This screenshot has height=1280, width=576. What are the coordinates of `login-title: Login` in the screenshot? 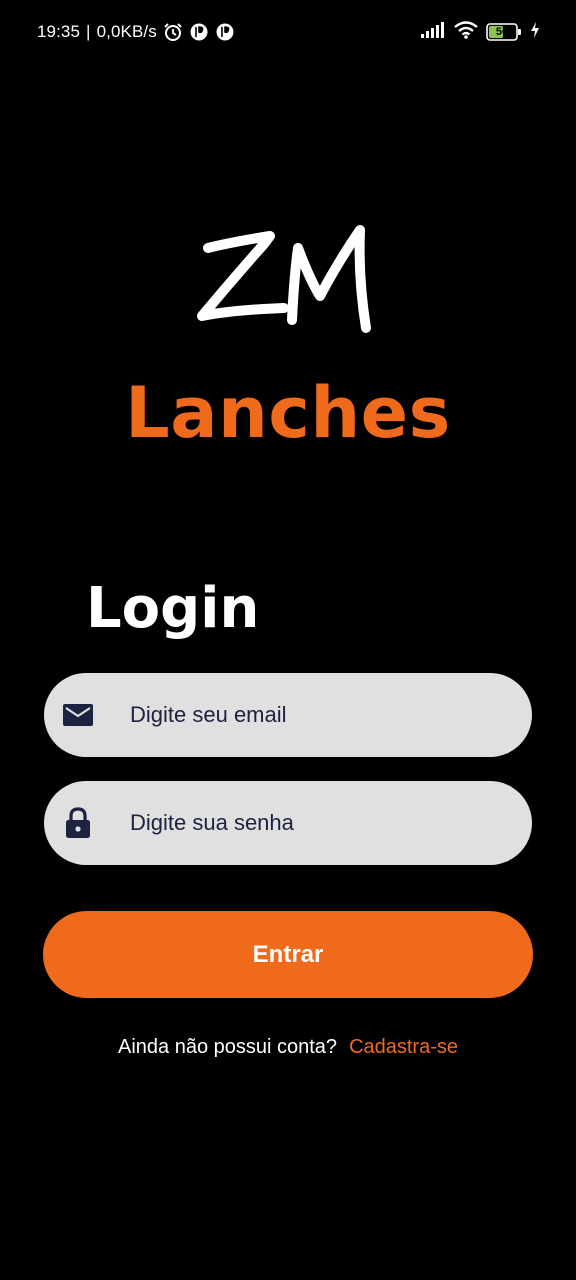 It's located at (173, 608).